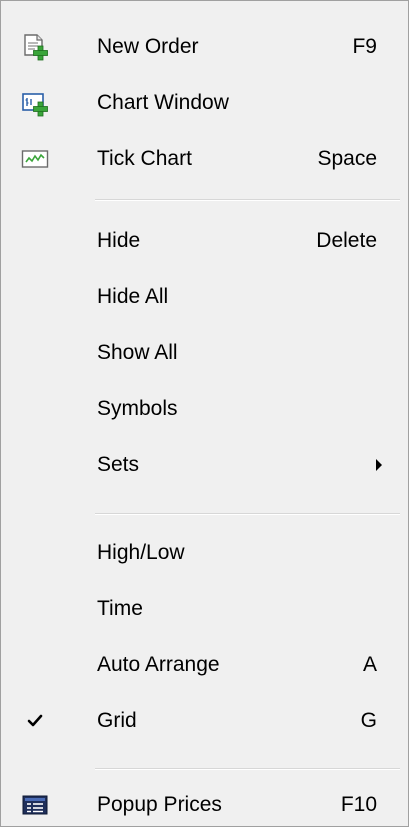 The width and height of the screenshot is (409, 827). Describe the element at coordinates (141, 552) in the screenshot. I see `menu-item-label: High/Low` at that location.